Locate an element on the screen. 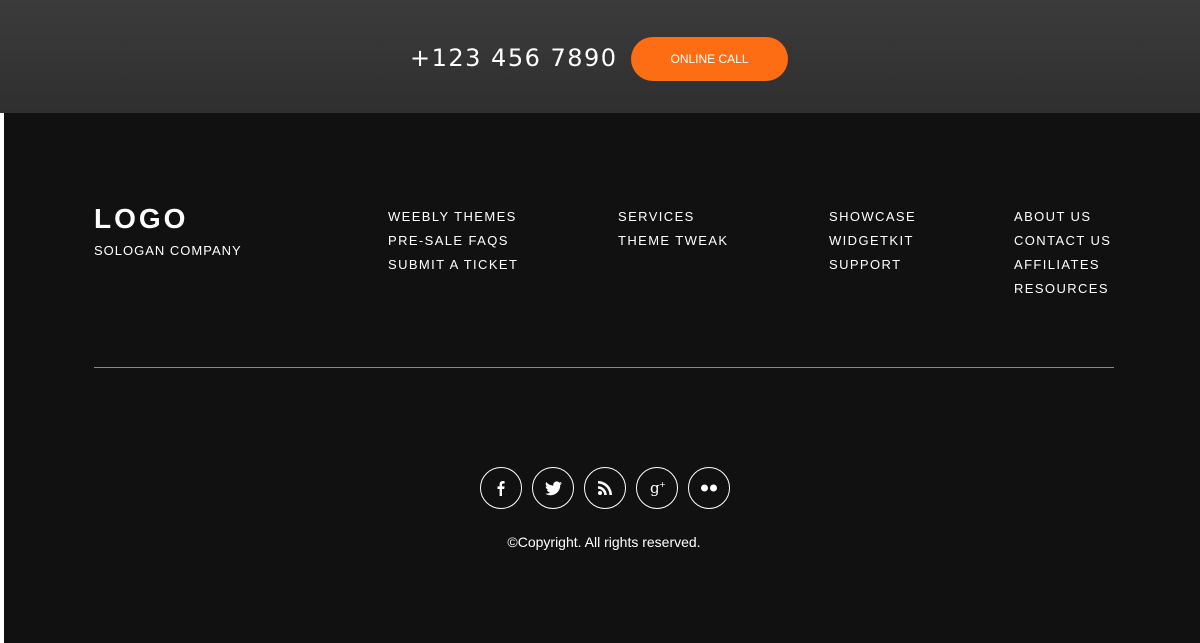 This screenshot has height=643, width=1200. footer-link-widgetkit: WIDGETKIT is located at coordinates (872, 241).